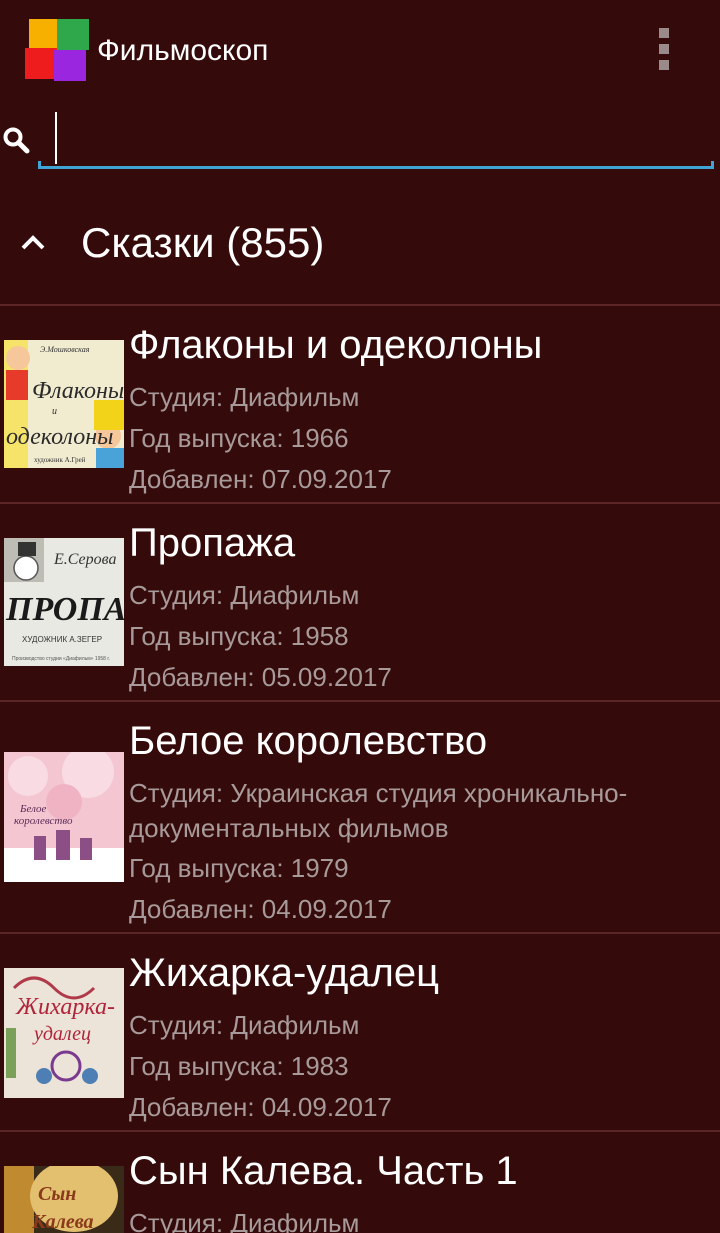 The image size is (720, 1233). Describe the element at coordinates (33, 242) in the screenshot. I see `chevron-up-icon` at that location.